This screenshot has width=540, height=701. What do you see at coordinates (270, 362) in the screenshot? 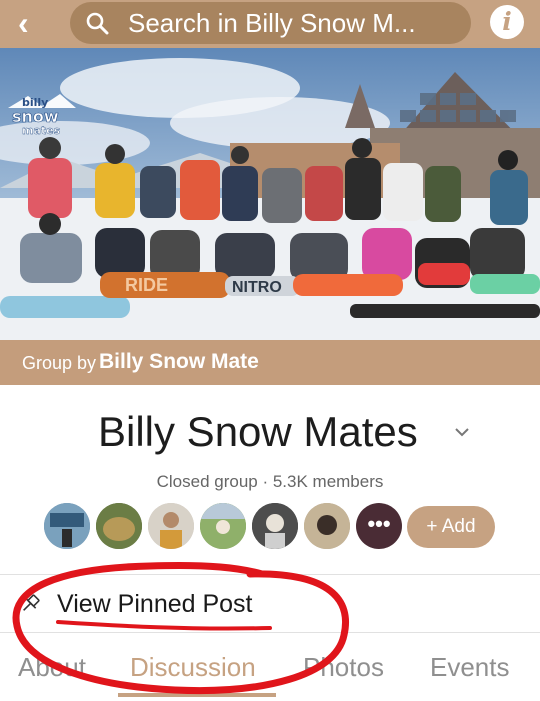
I see `group-by-banner: Group by Billy Snow Mate` at bounding box center [270, 362].